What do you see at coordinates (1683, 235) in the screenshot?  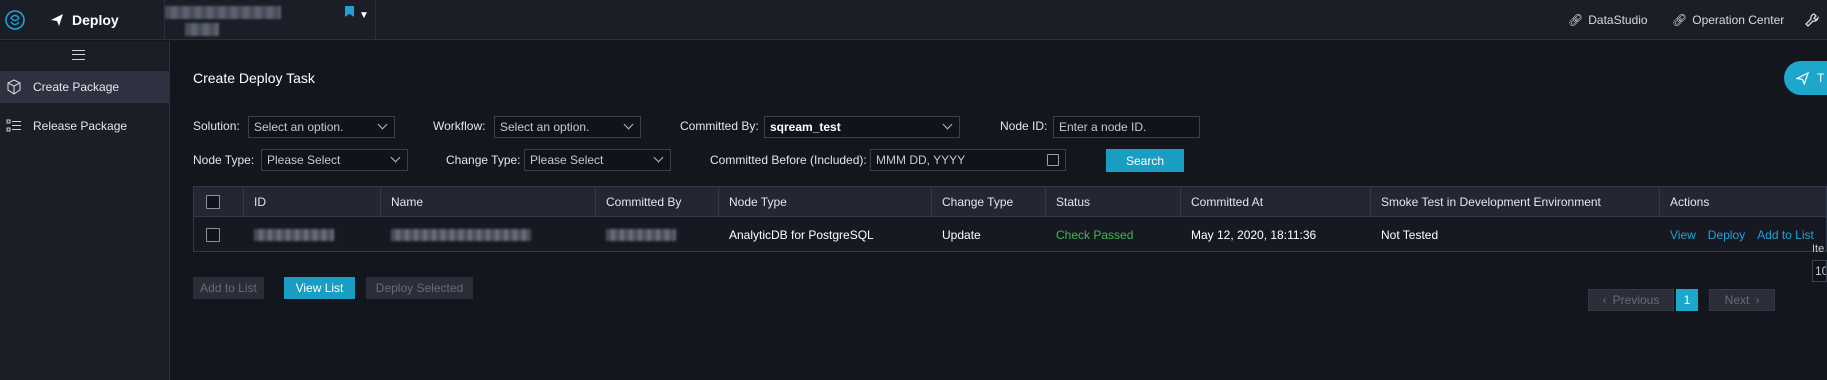 I see `view-link: View` at bounding box center [1683, 235].